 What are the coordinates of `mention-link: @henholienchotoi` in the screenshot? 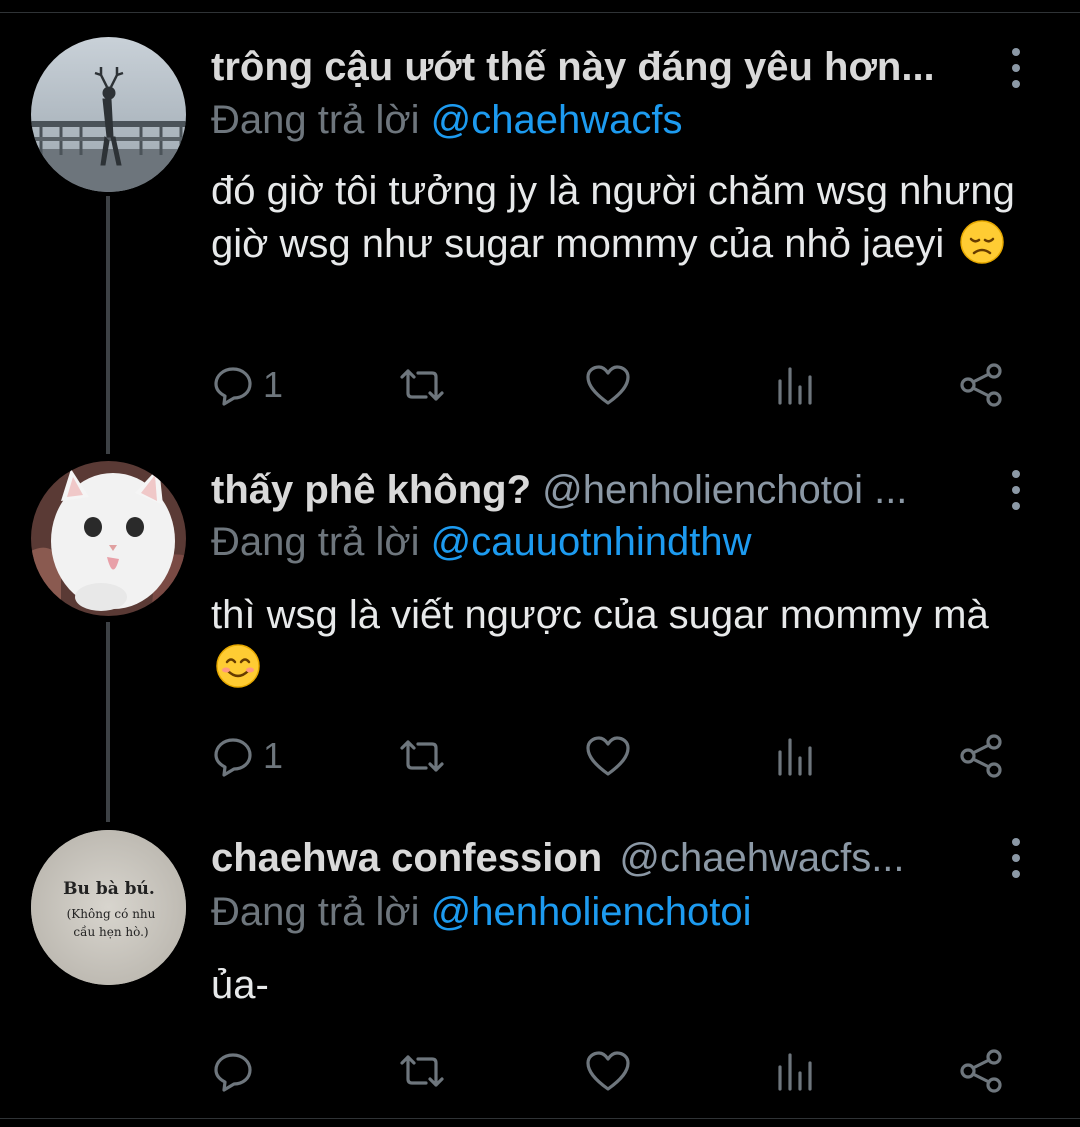 It's located at (591, 912).